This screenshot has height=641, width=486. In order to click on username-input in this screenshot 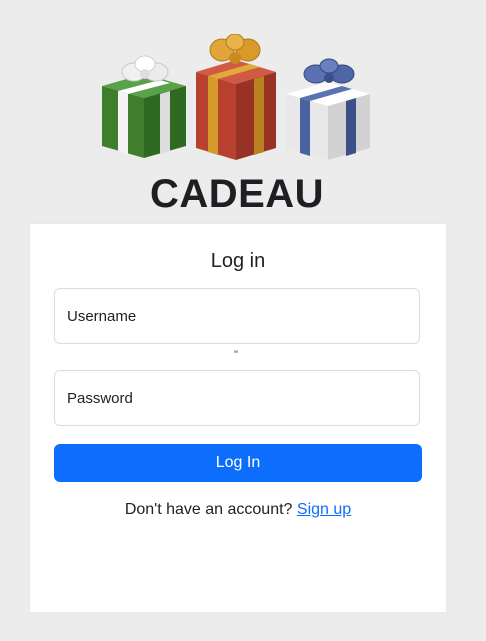, I will do `click(239, 317)`.